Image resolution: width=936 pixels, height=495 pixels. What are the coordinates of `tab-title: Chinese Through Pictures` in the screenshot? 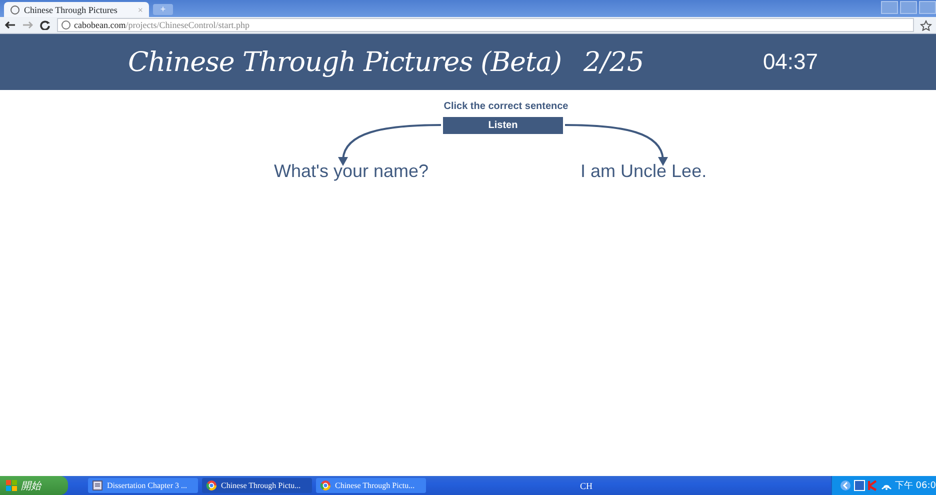 It's located at (71, 9).